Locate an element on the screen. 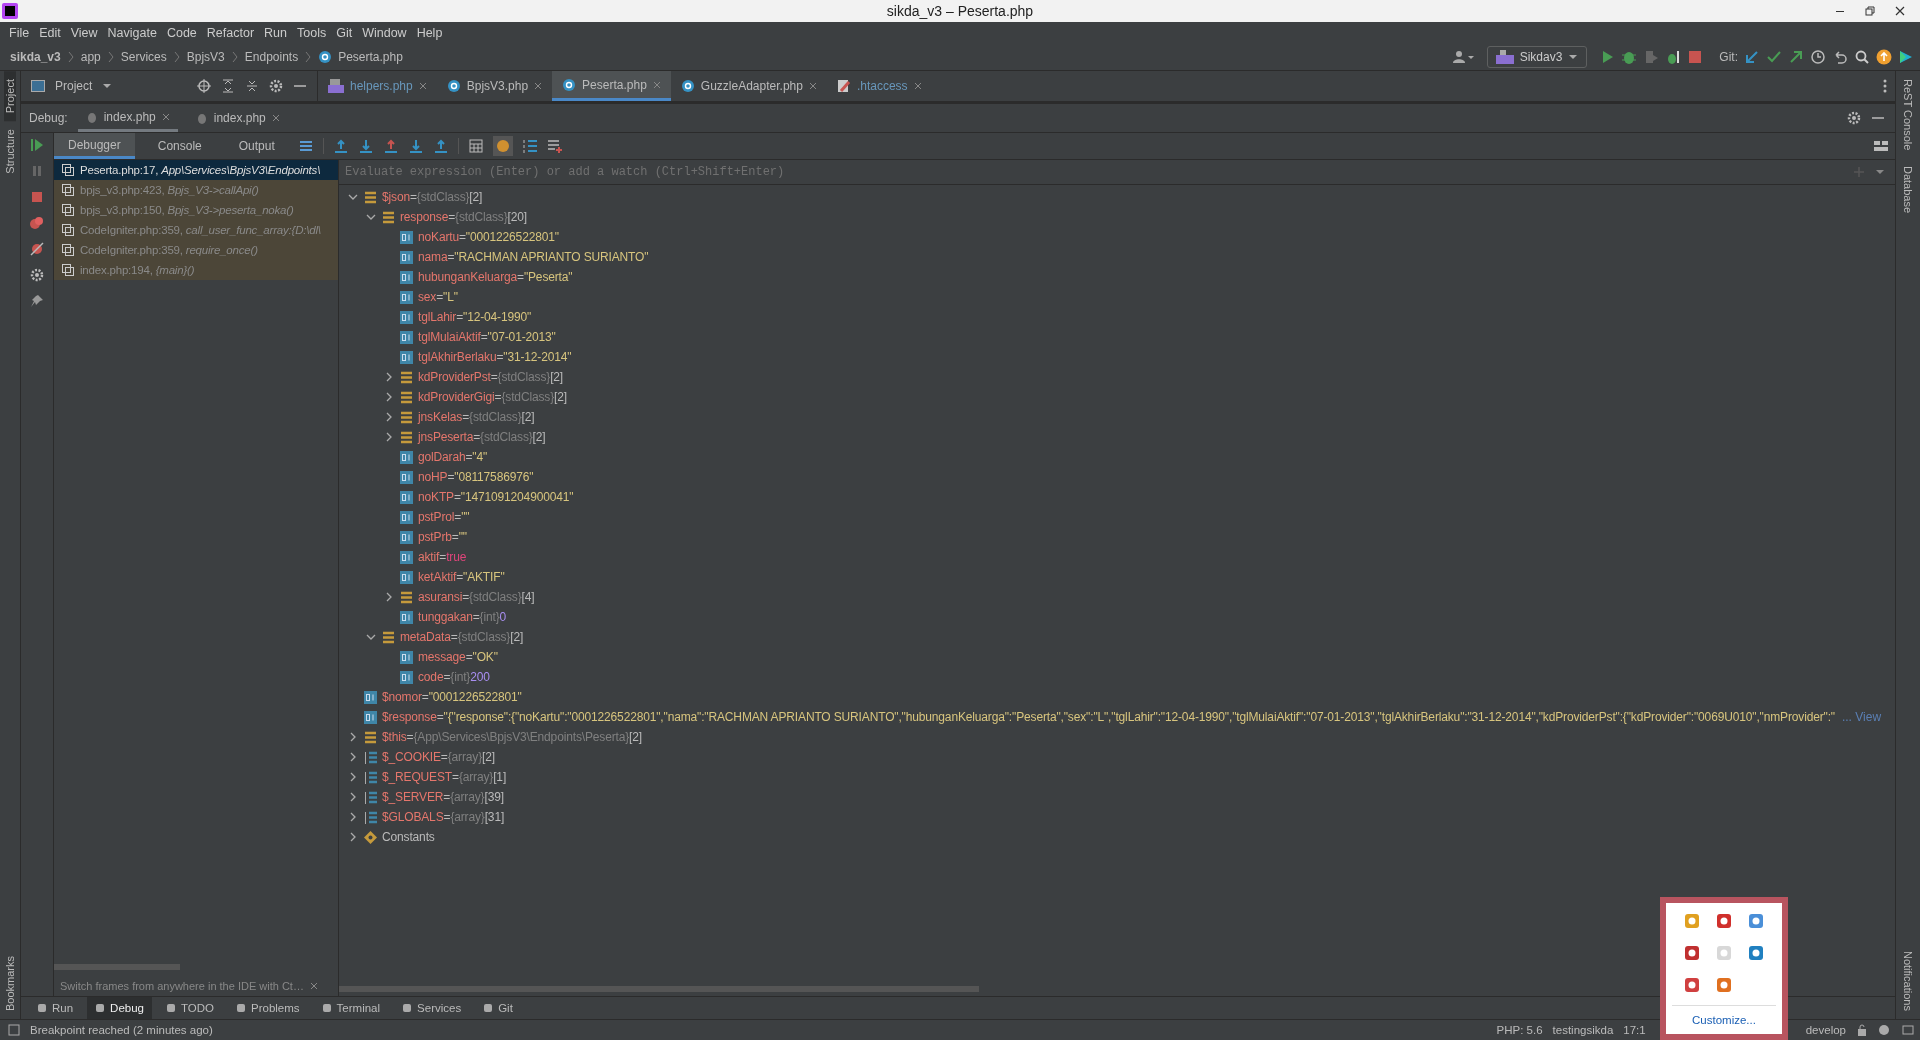 The image size is (1920, 1040). stack-frame: Peserta.php:17, App\Services\BpjsV3\Endpoints\ is located at coordinates (196, 170).